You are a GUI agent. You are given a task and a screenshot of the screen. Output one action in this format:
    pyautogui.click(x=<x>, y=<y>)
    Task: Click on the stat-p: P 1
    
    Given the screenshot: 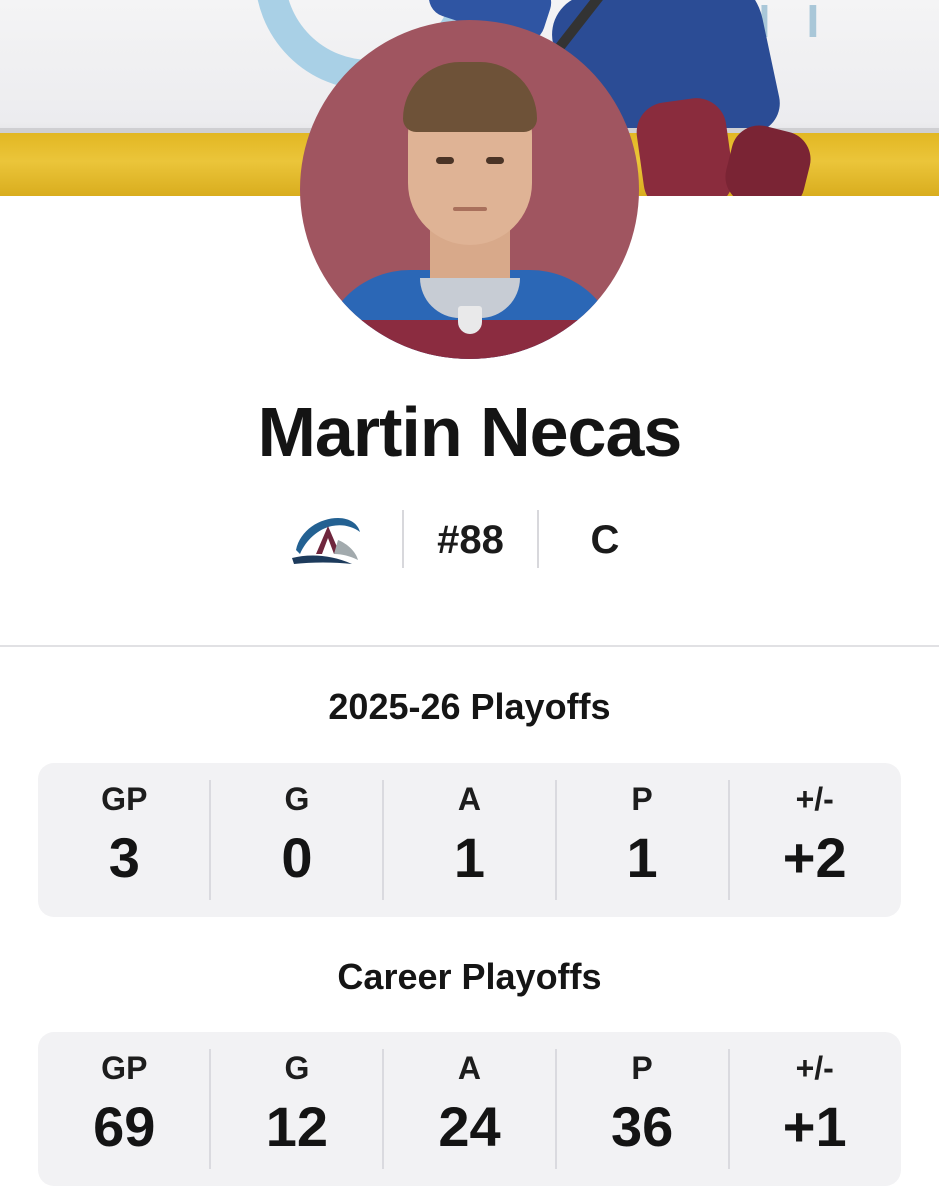 What is the action you would take?
    pyautogui.click(x=642, y=840)
    